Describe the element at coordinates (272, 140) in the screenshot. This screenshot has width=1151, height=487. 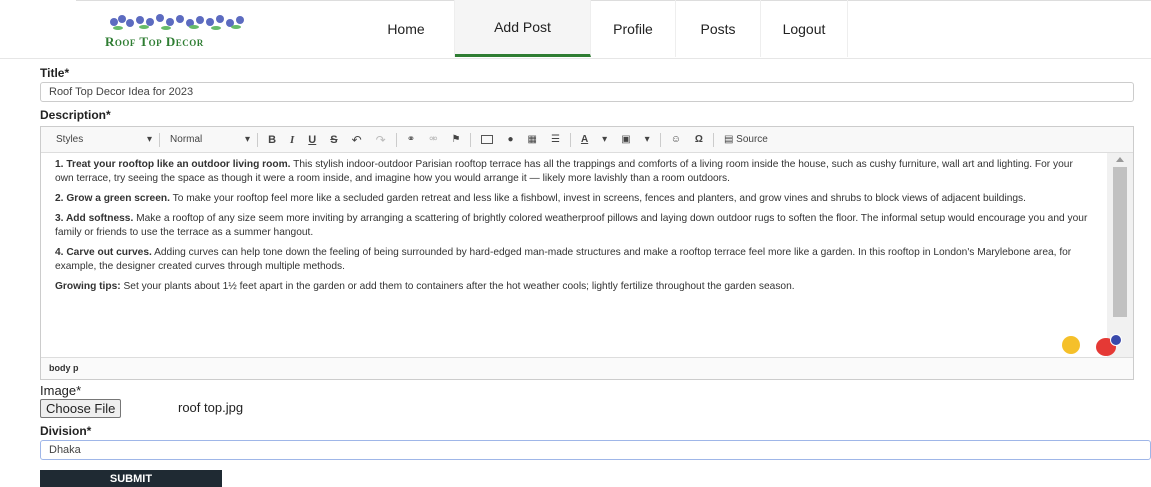
I see `bold-button: B` at that location.